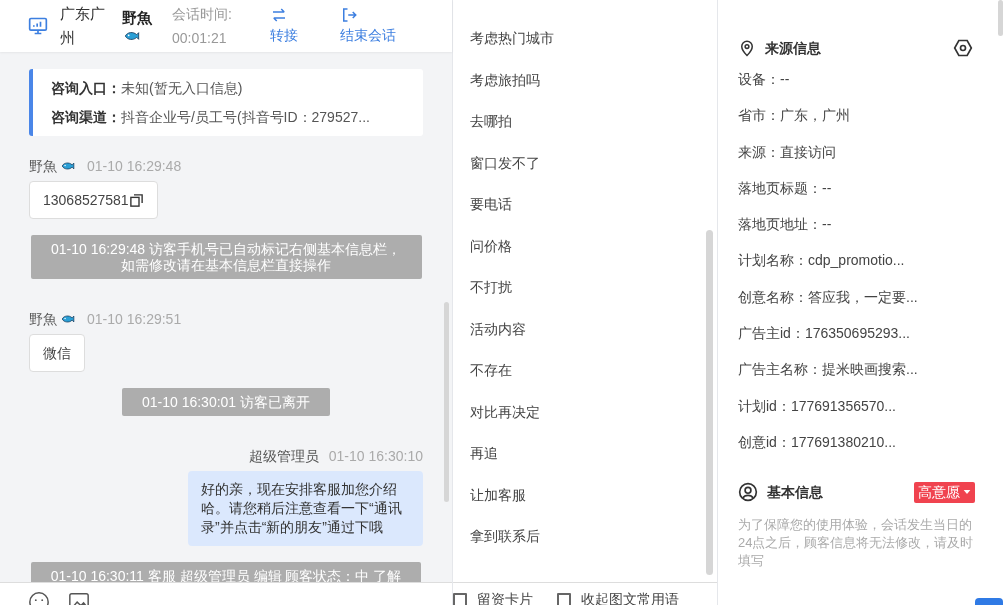  I want to click on transfer-button: 转接, so click(283, 26).